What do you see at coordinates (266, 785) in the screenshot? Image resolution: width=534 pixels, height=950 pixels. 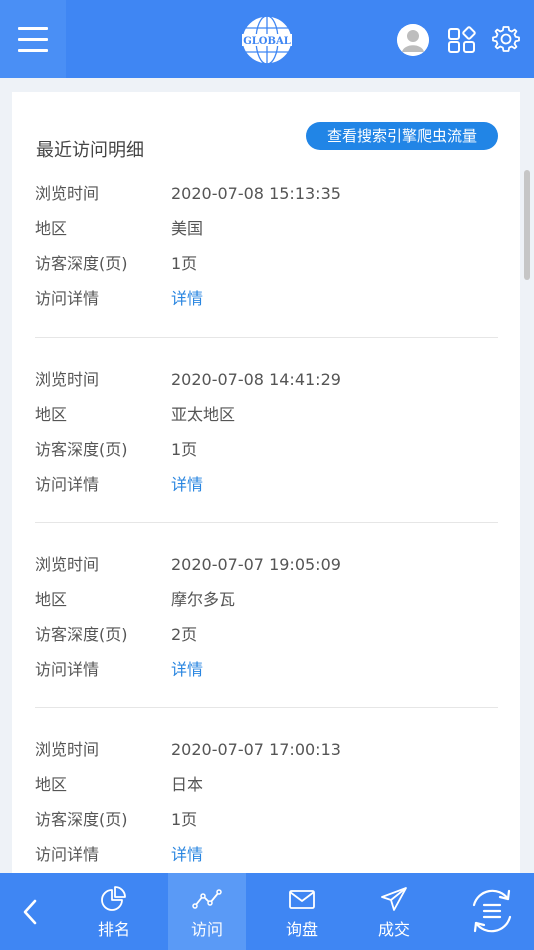 I see `record-region-row: 地区 日本` at bounding box center [266, 785].